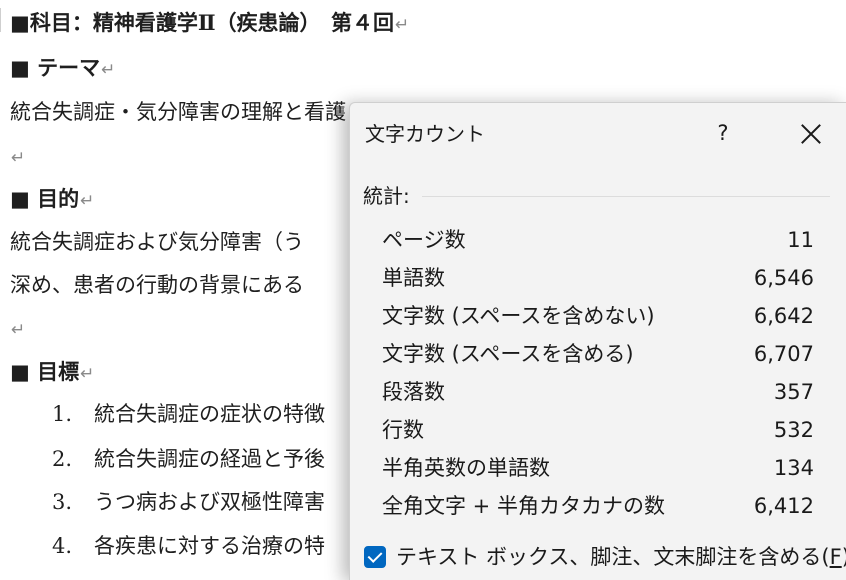 This screenshot has width=846, height=580. I want to click on goal-number: 2., so click(62, 459).